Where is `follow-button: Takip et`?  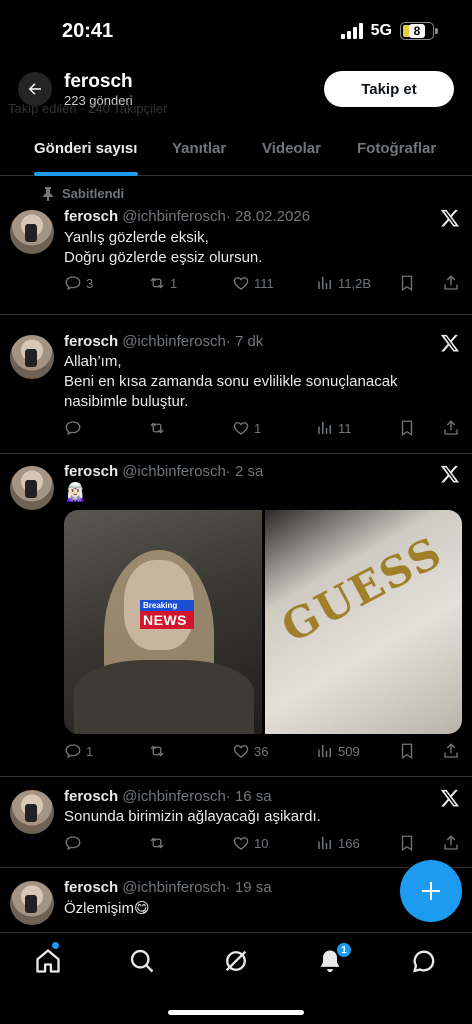 follow-button: Takip et is located at coordinates (389, 89).